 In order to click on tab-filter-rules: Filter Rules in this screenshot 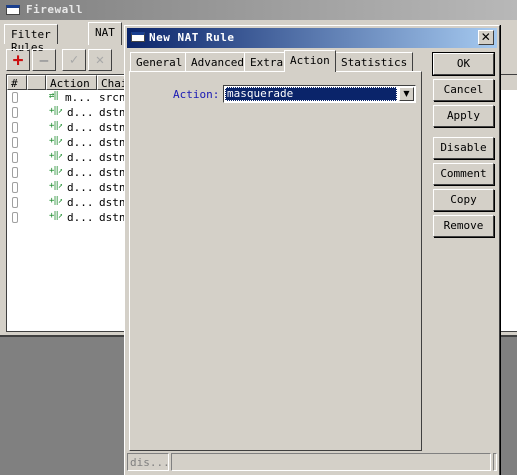, I will do `click(31, 39)`.